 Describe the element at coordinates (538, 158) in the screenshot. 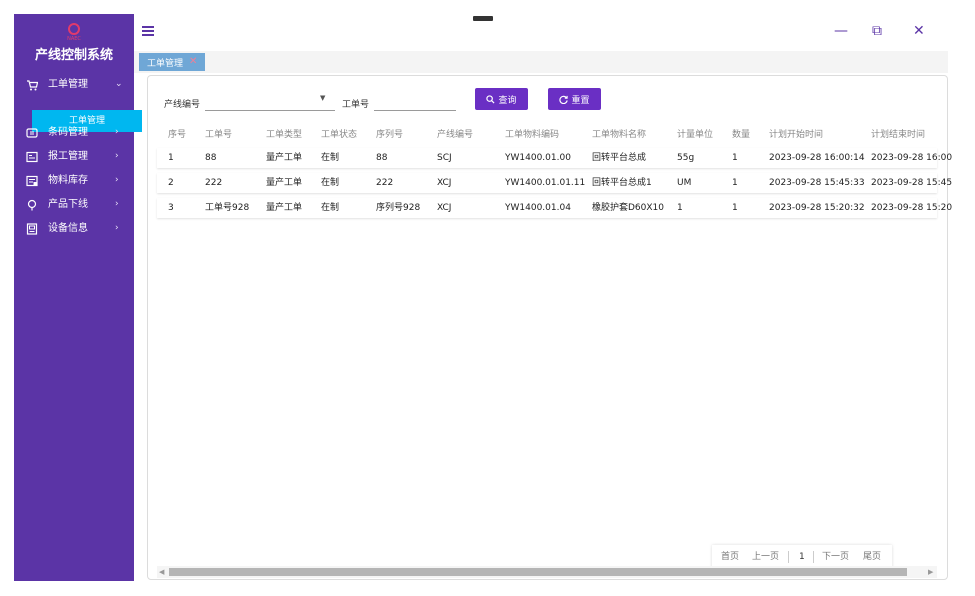

I see `table-cell: YW1400.01.00` at that location.